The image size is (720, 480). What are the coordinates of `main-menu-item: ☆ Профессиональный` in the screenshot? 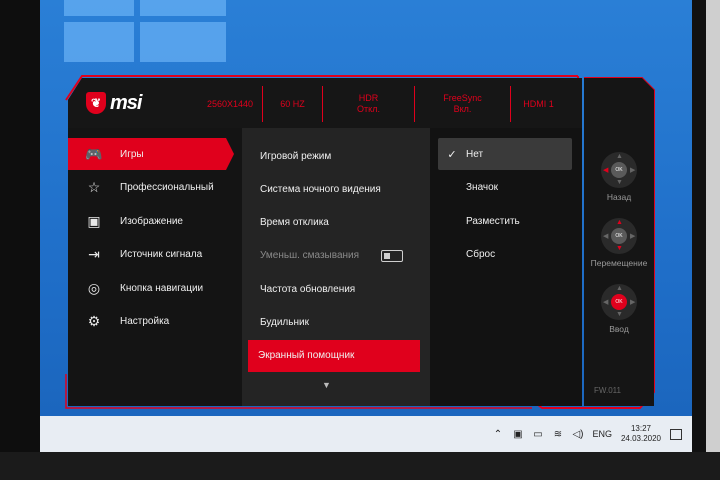 It's located at (155, 188).